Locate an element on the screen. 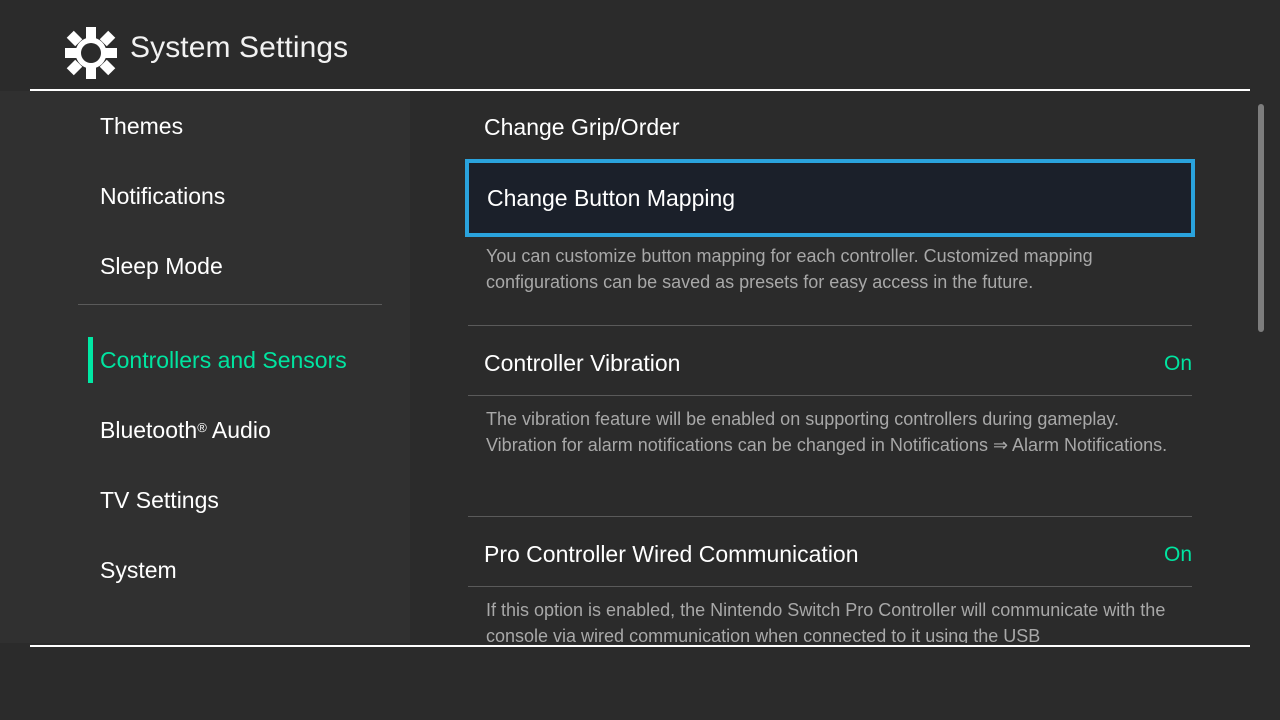  sidebar-item-label: TV Settings is located at coordinates (159, 499).